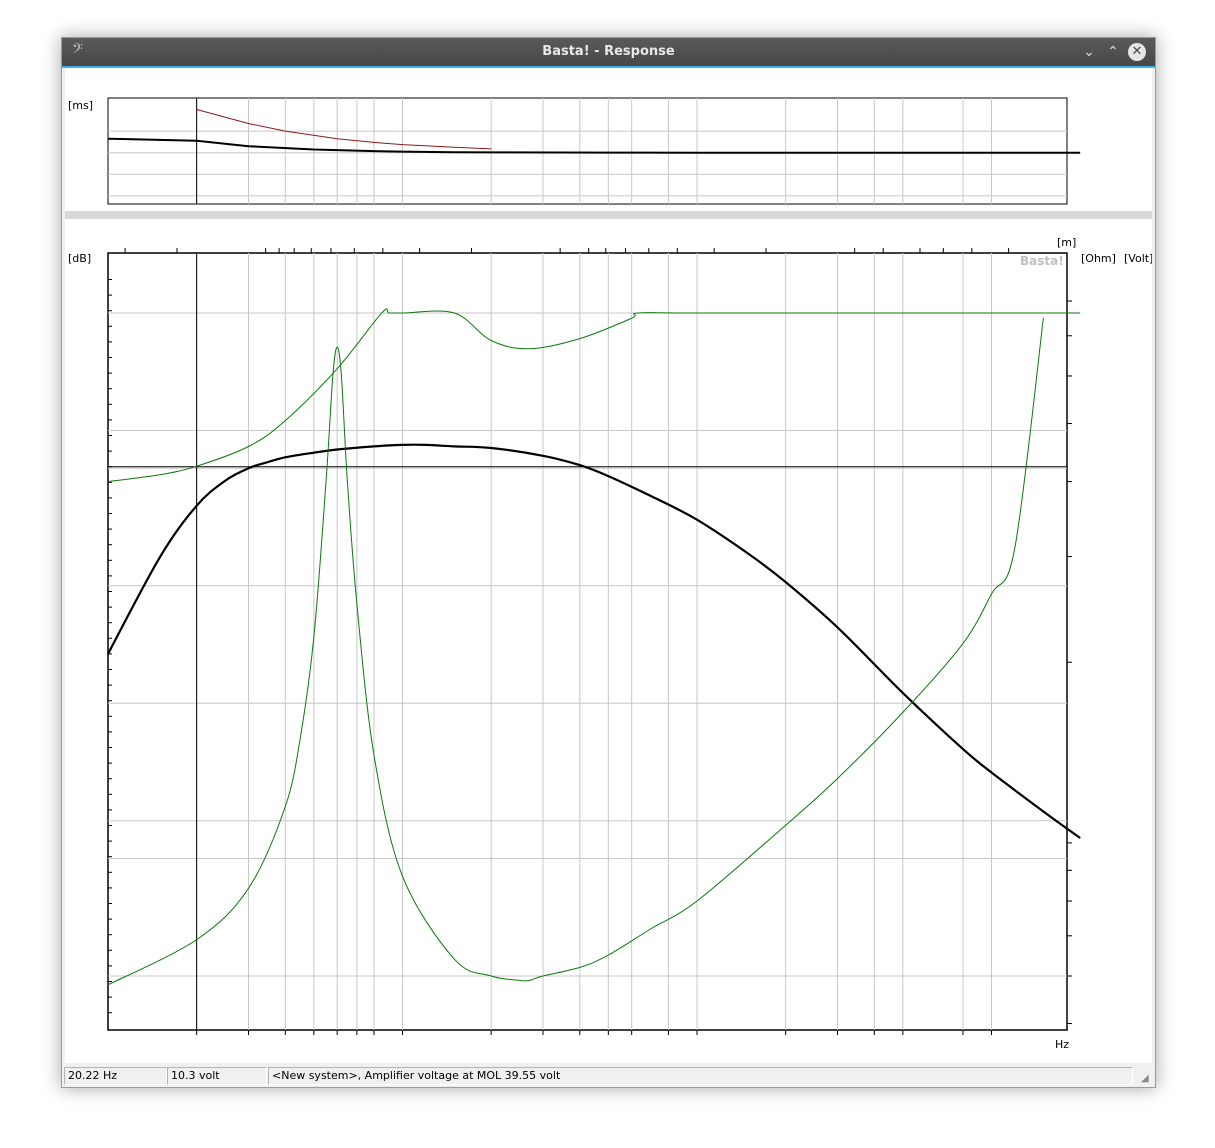  Describe the element at coordinates (217, 1076) in the screenshot. I see `status-voltage: 10.3 volt` at that location.